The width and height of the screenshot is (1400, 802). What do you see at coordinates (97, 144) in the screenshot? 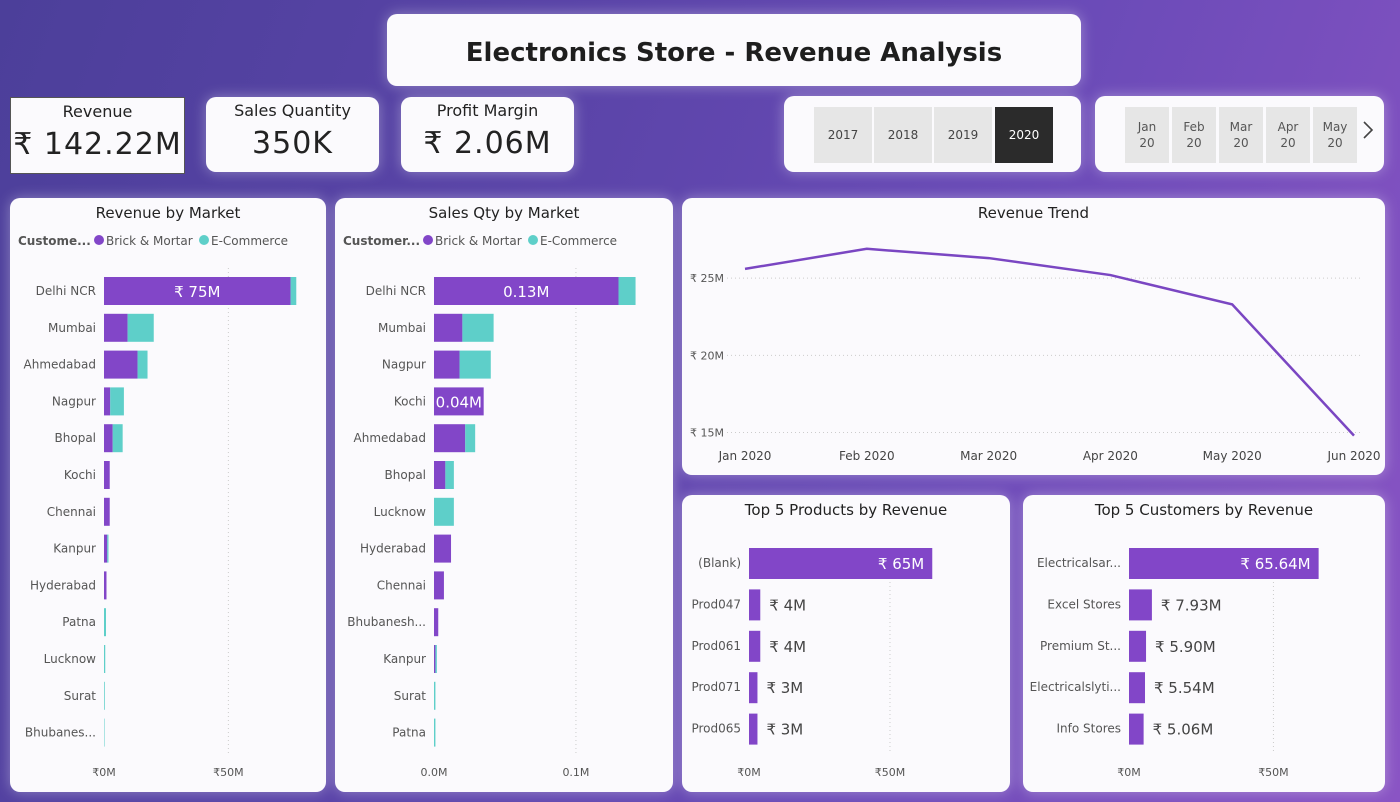
I see `kpi-value: ₹ 142.22M` at bounding box center [97, 144].